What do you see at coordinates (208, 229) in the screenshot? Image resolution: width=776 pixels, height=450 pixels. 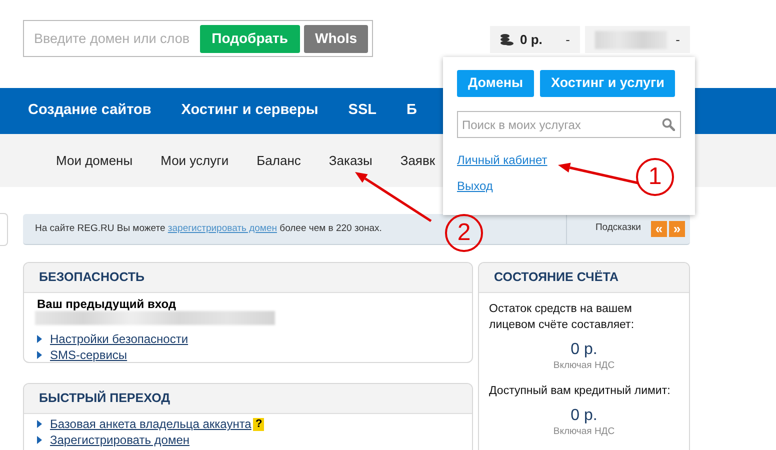 I see `notice-text: На сайте REG.RU Вы можете зарегистрировать домен более чем в 220 зонах.` at bounding box center [208, 229].